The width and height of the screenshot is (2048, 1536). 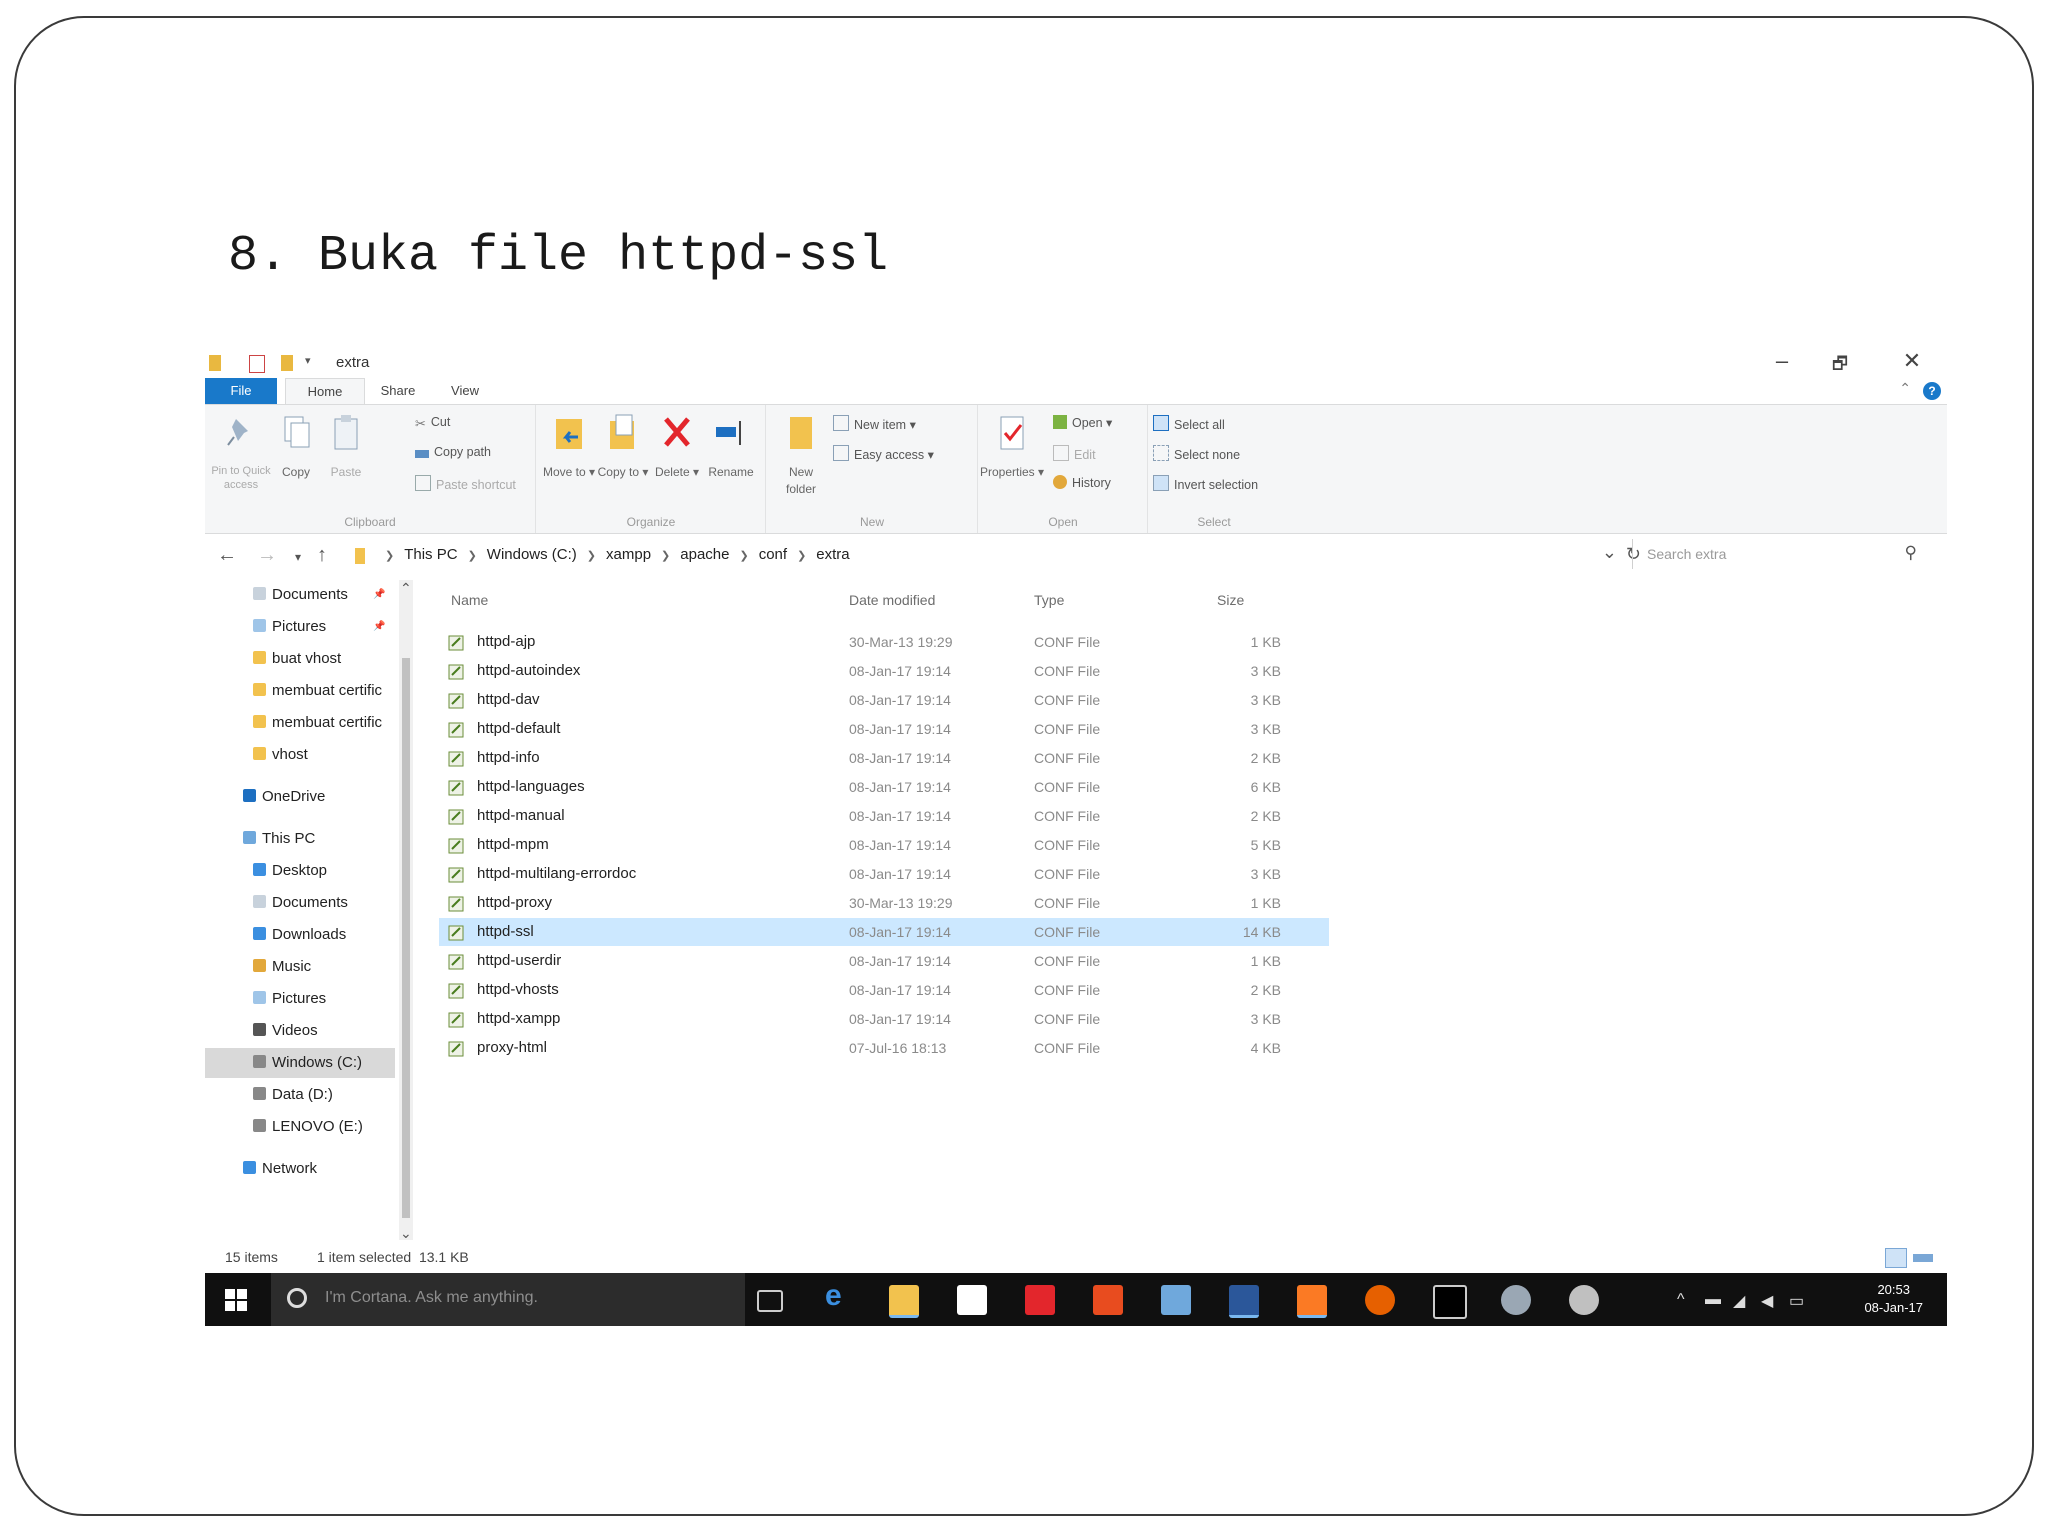 What do you see at coordinates (883, 453) in the screenshot?
I see `easy-access-button: Easy access ▾` at bounding box center [883, 453].